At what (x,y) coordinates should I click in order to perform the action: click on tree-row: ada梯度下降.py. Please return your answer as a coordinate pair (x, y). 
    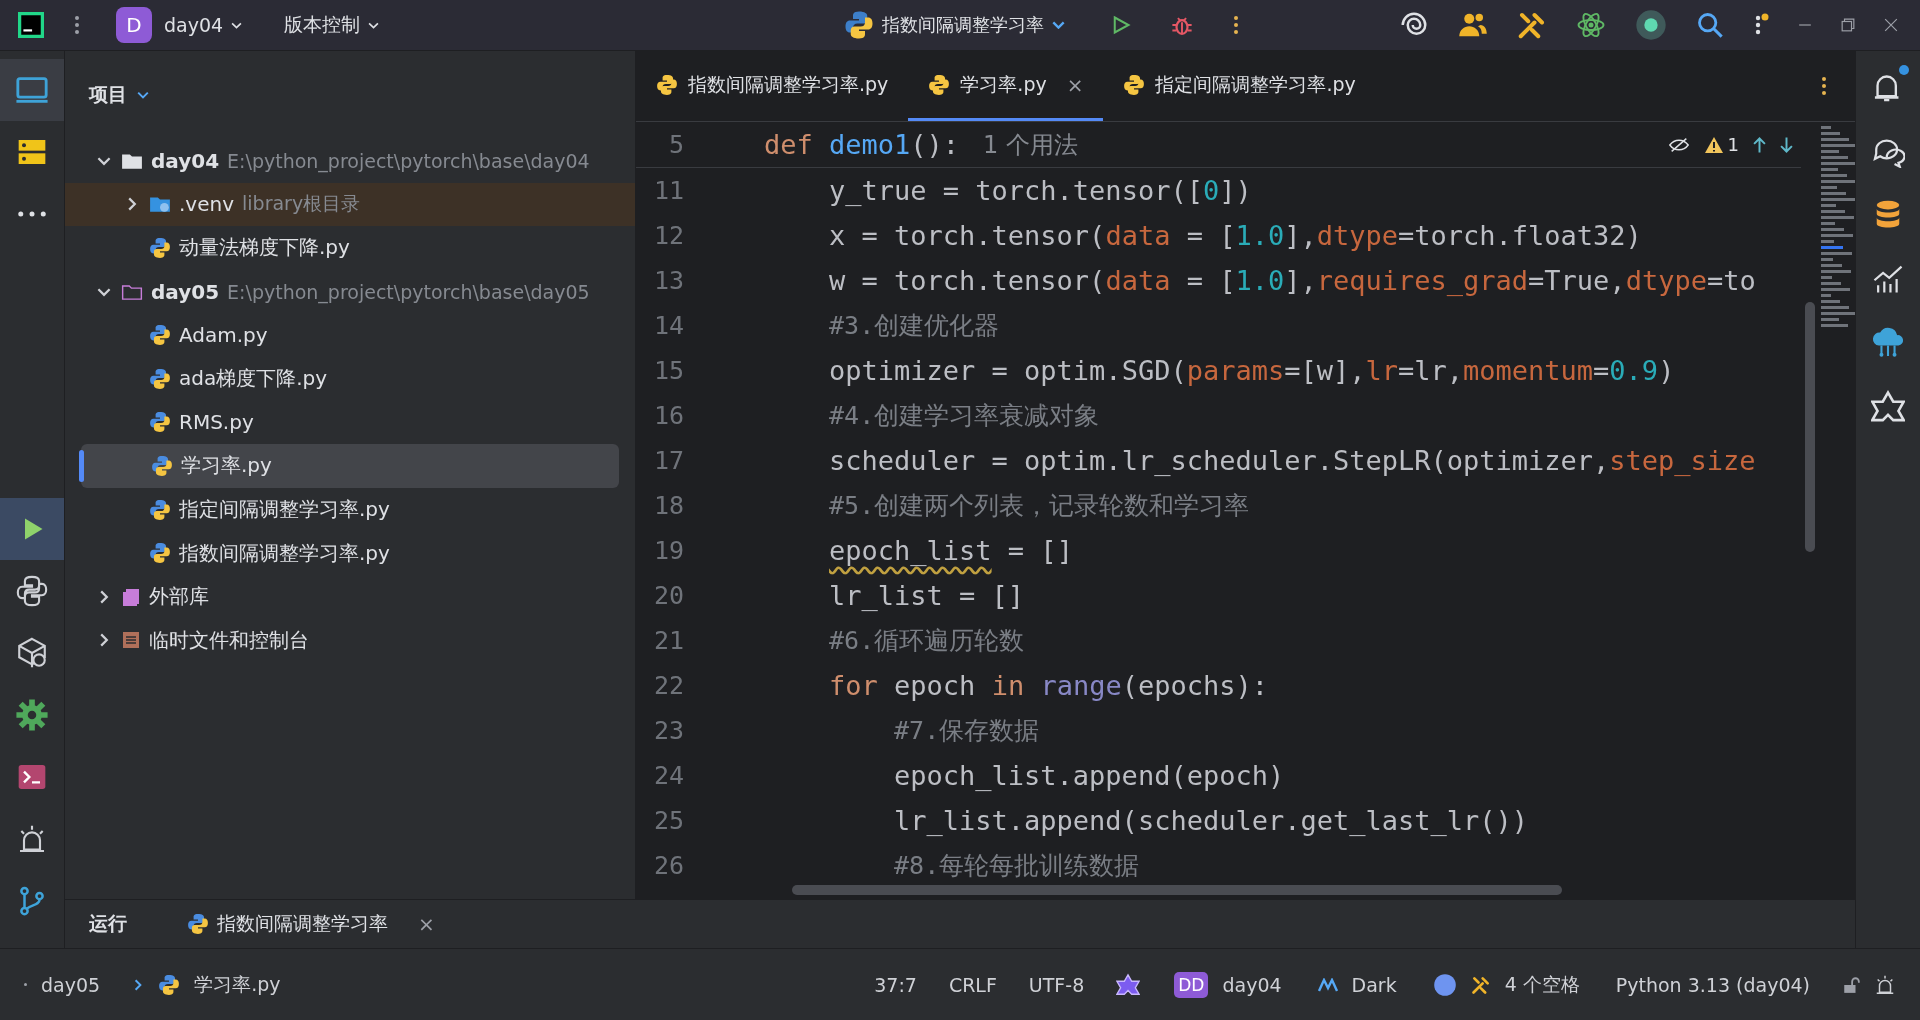
    Looking at the image, I should click on (342, 378).